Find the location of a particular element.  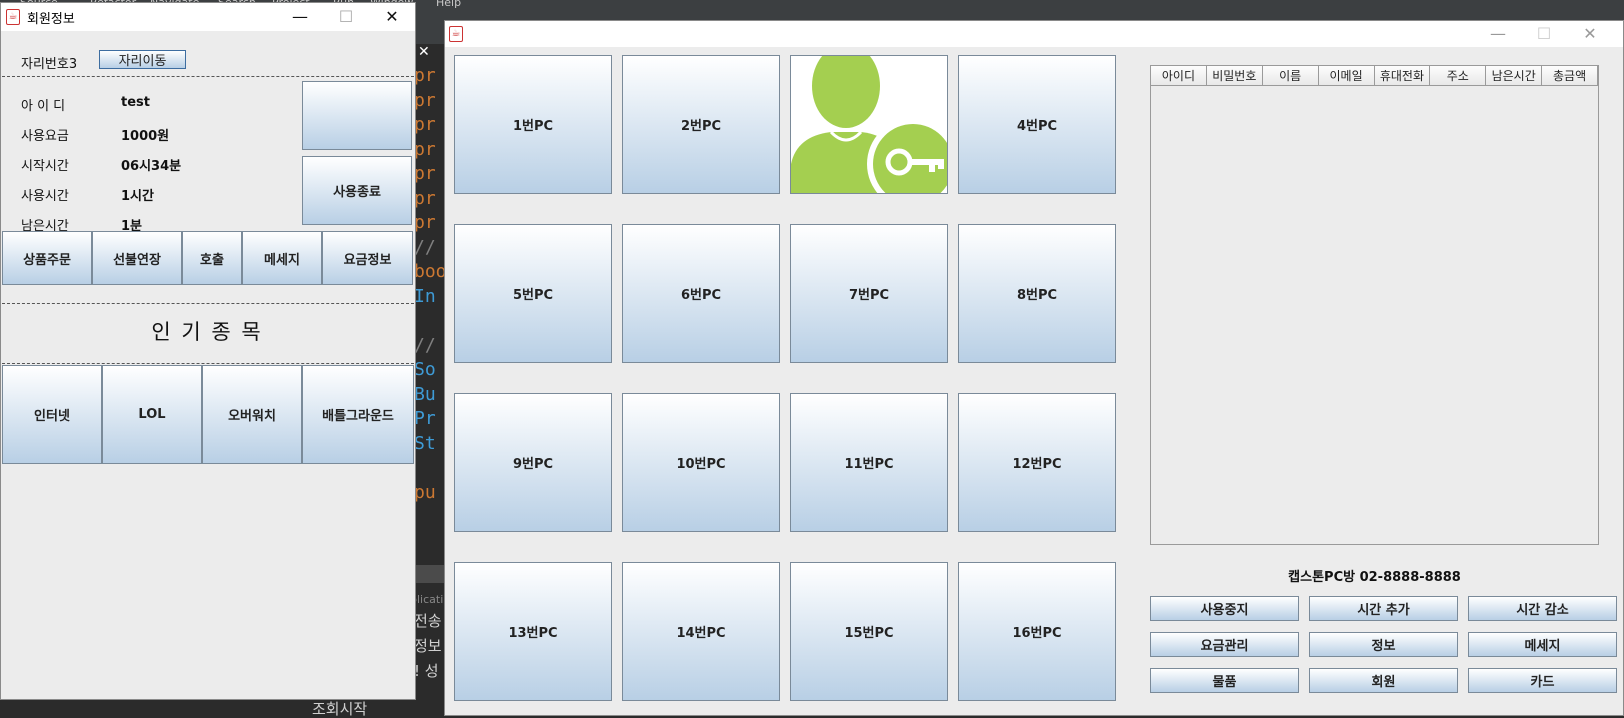

control-button: 시간 감소 is located at coordinates (1542, 608).